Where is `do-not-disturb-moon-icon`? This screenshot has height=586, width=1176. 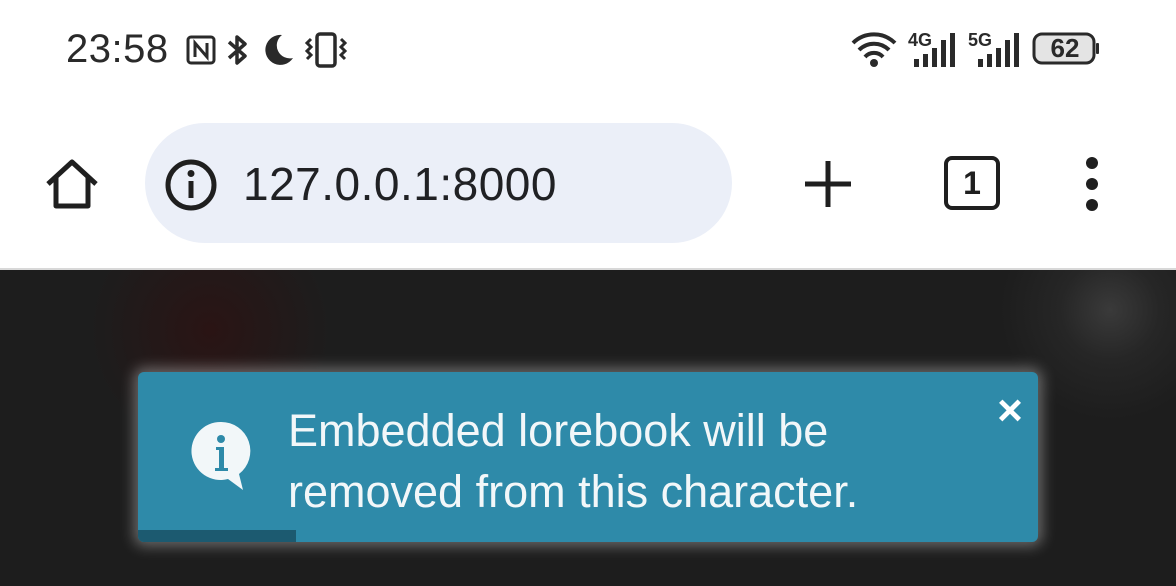 do-not-disturb-moon-icon is located at coordinates (279, 49).